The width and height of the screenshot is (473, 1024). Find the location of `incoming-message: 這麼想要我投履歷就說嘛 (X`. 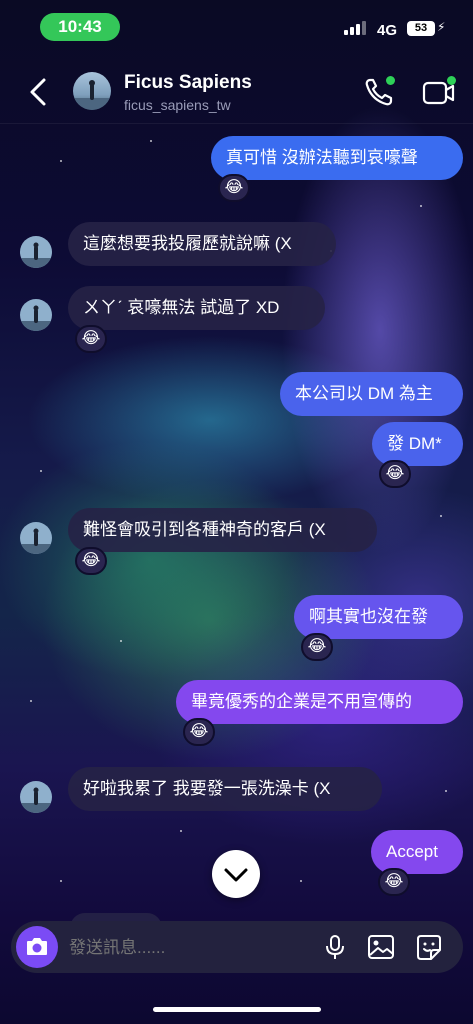

incoming-message: 這麼想要我投履歷就說嘛 (X is located at coordinates (202, 244).